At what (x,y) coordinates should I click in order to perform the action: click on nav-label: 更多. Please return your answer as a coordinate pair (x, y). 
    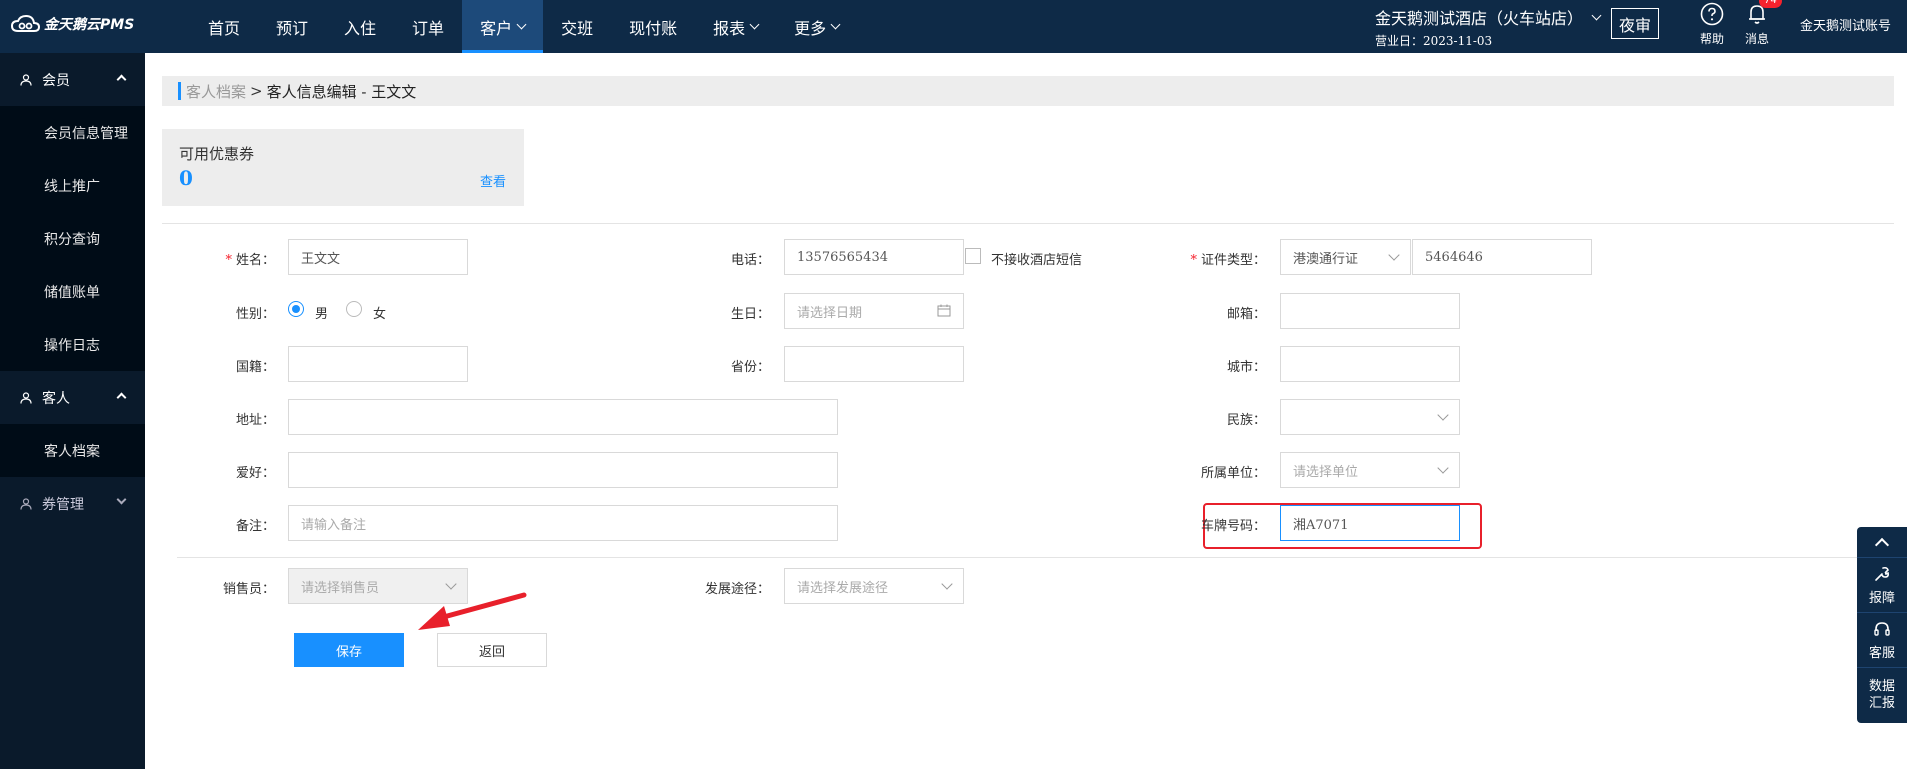
    Looking at the image, I should click on (810, 28).